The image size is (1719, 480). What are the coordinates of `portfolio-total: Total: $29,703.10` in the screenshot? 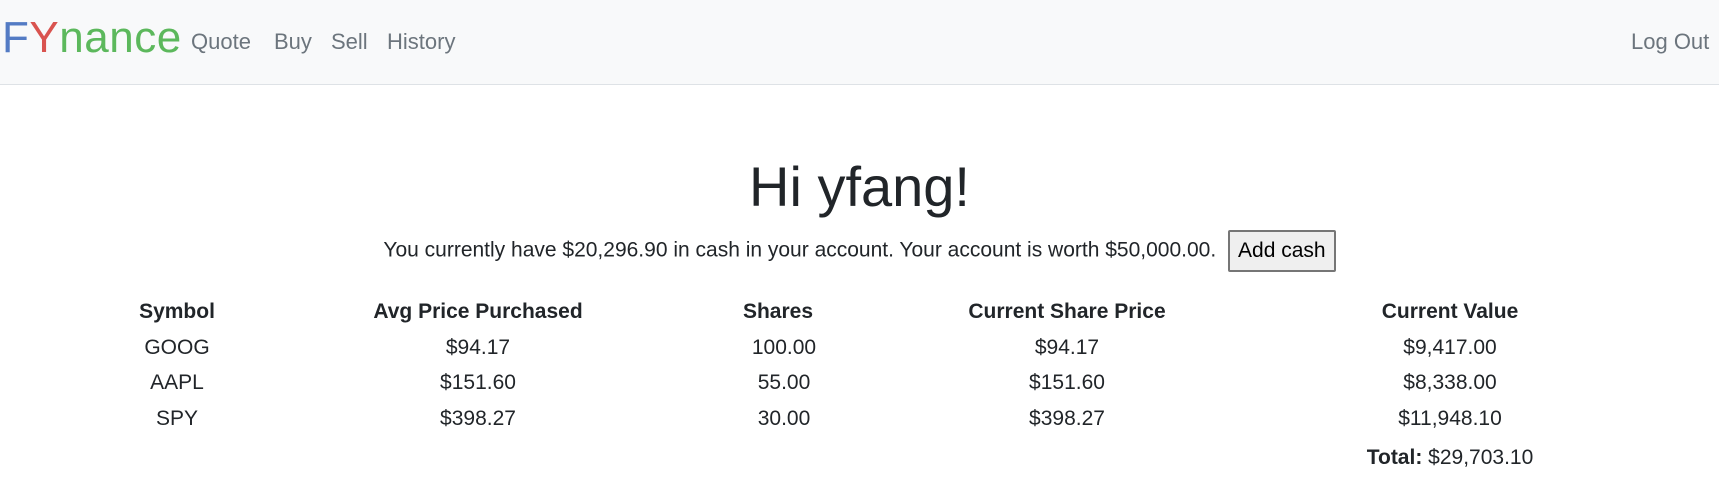 It's located at (1450, 458).